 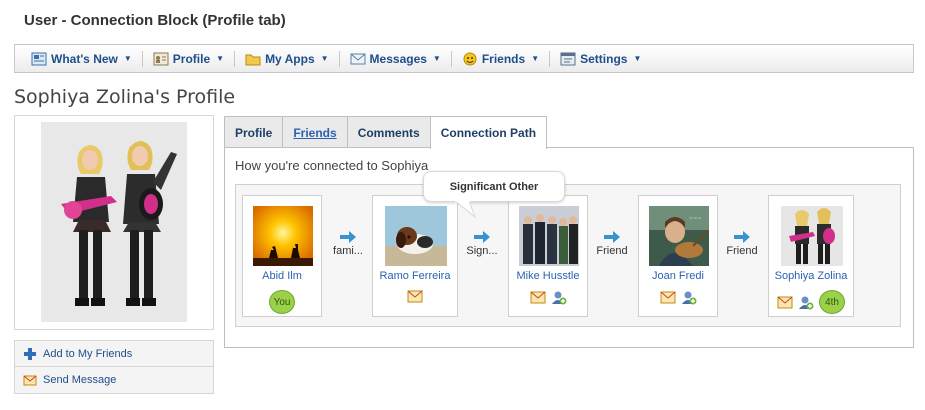 I want to click on connection-person: Sophiya Zolina 4th, so click(x=811, y=256).